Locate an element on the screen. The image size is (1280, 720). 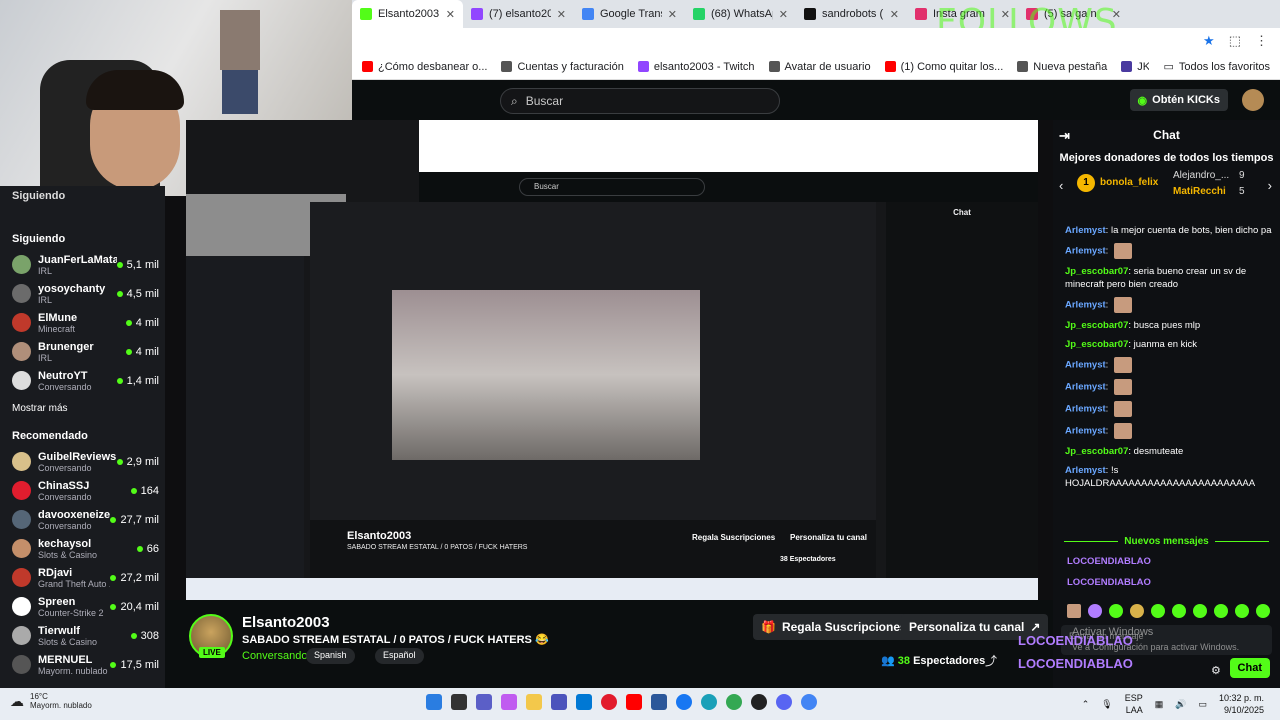
share-icon: ⤴ is located at coordinates (991, 660).